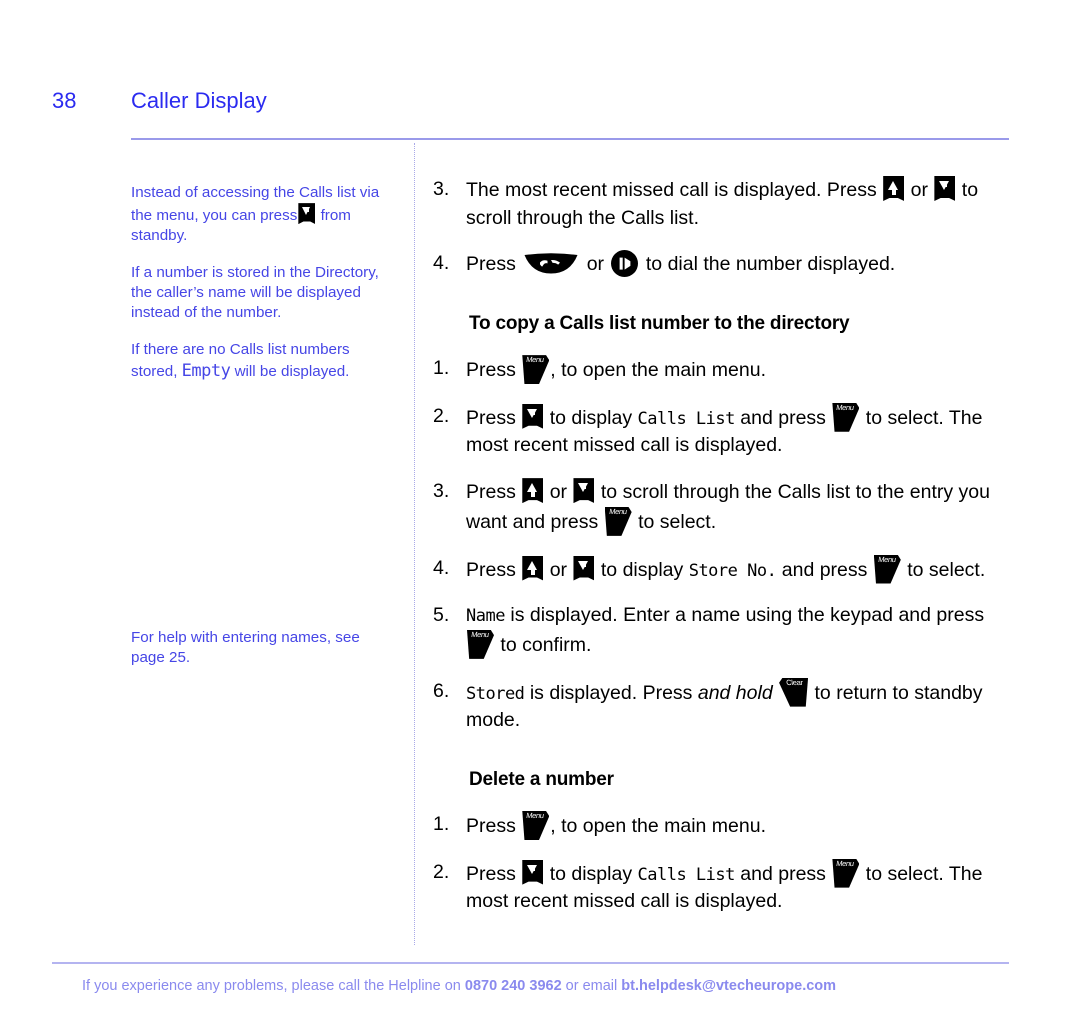  What do you see at coordinates (946, 569) in the screenshot?
I see `step-text-cont3: to select.` at bounding box center [946, 569].